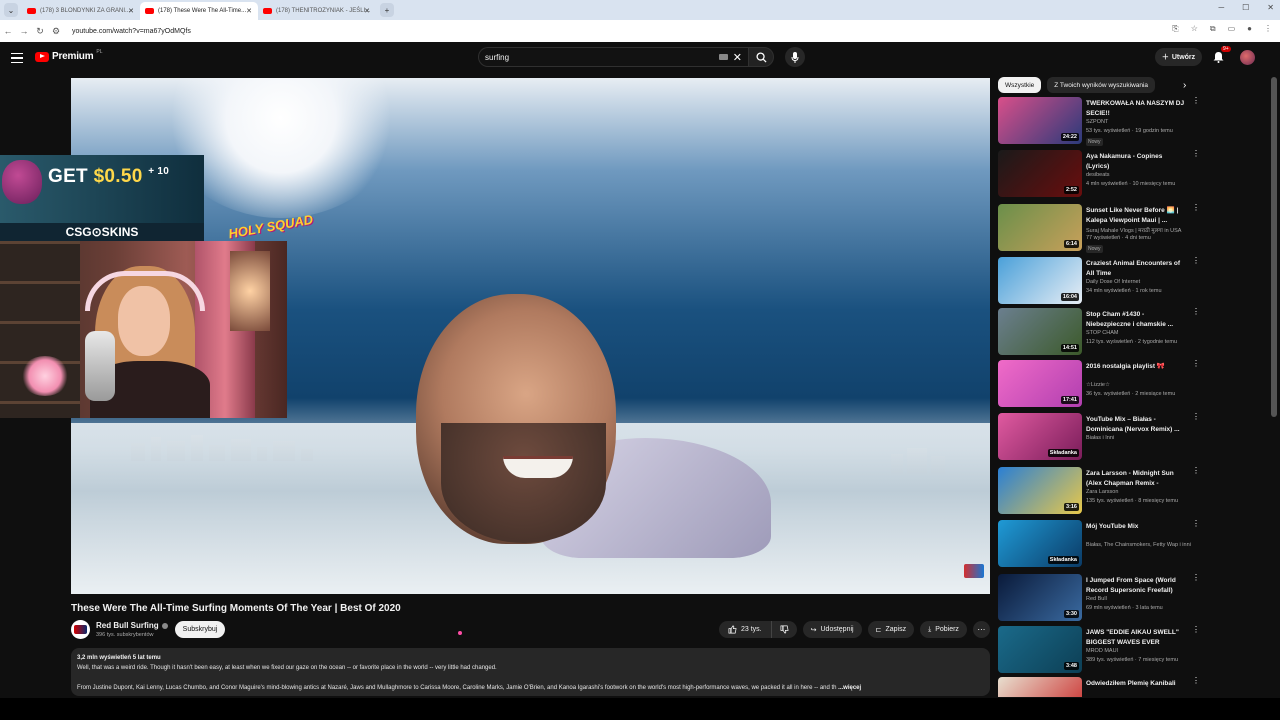 The height and width of the screenshot is (720, 1280). Describe the element at coordinates (1144, 438) in the screenshot. I see `recommendation-channel: Białas i Inni` at that location.